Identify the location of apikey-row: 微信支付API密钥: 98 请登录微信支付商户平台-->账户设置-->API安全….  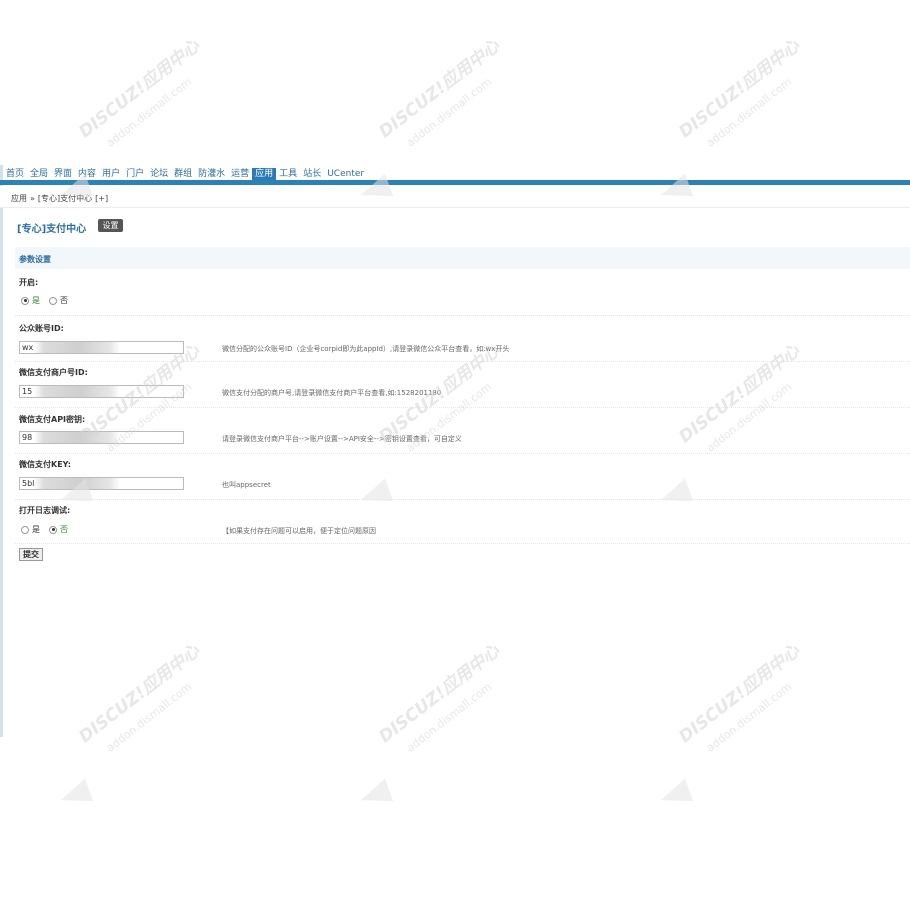
(462, 431).